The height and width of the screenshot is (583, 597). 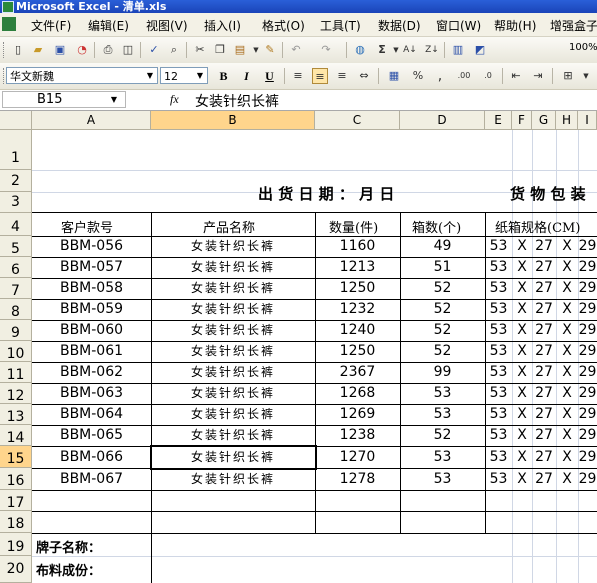 I want to click on decrease-decimal-icon: .0, so click(x=488, y=76).